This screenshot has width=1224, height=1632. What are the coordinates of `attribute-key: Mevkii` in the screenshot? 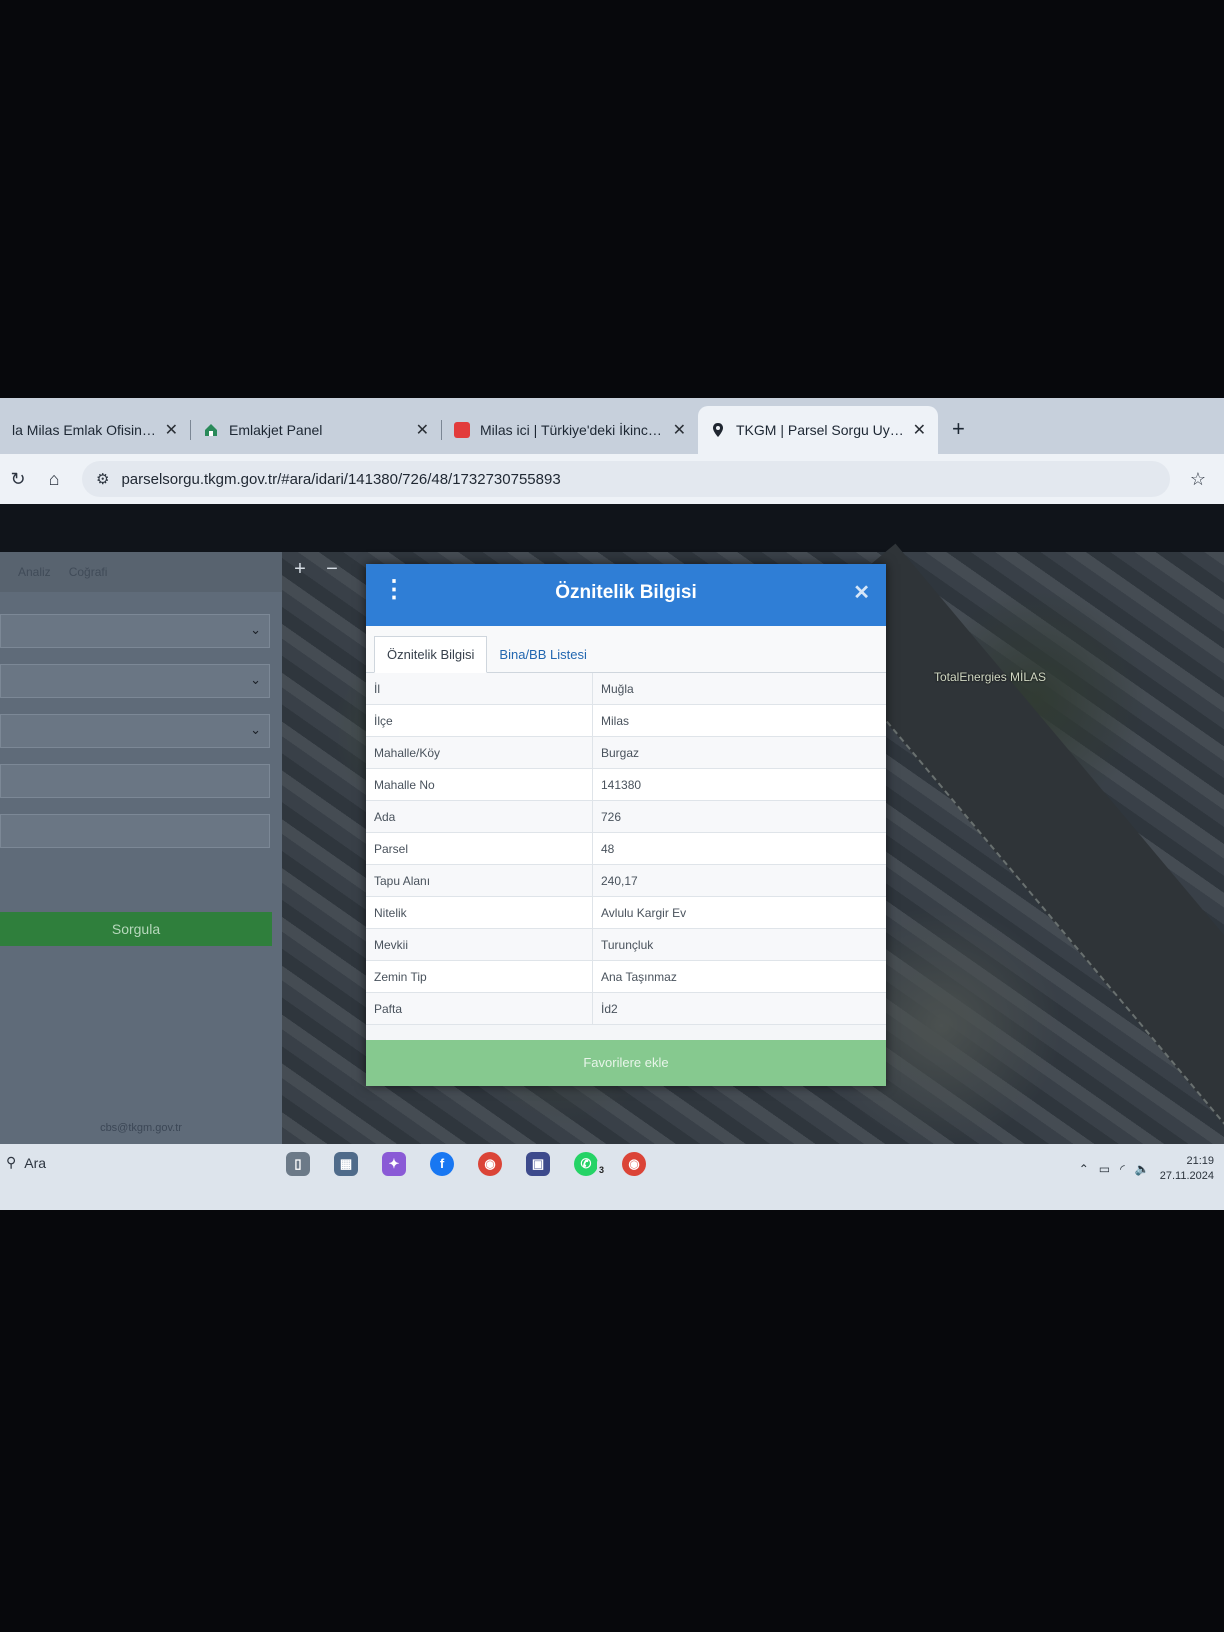 It's located at (479, 944).